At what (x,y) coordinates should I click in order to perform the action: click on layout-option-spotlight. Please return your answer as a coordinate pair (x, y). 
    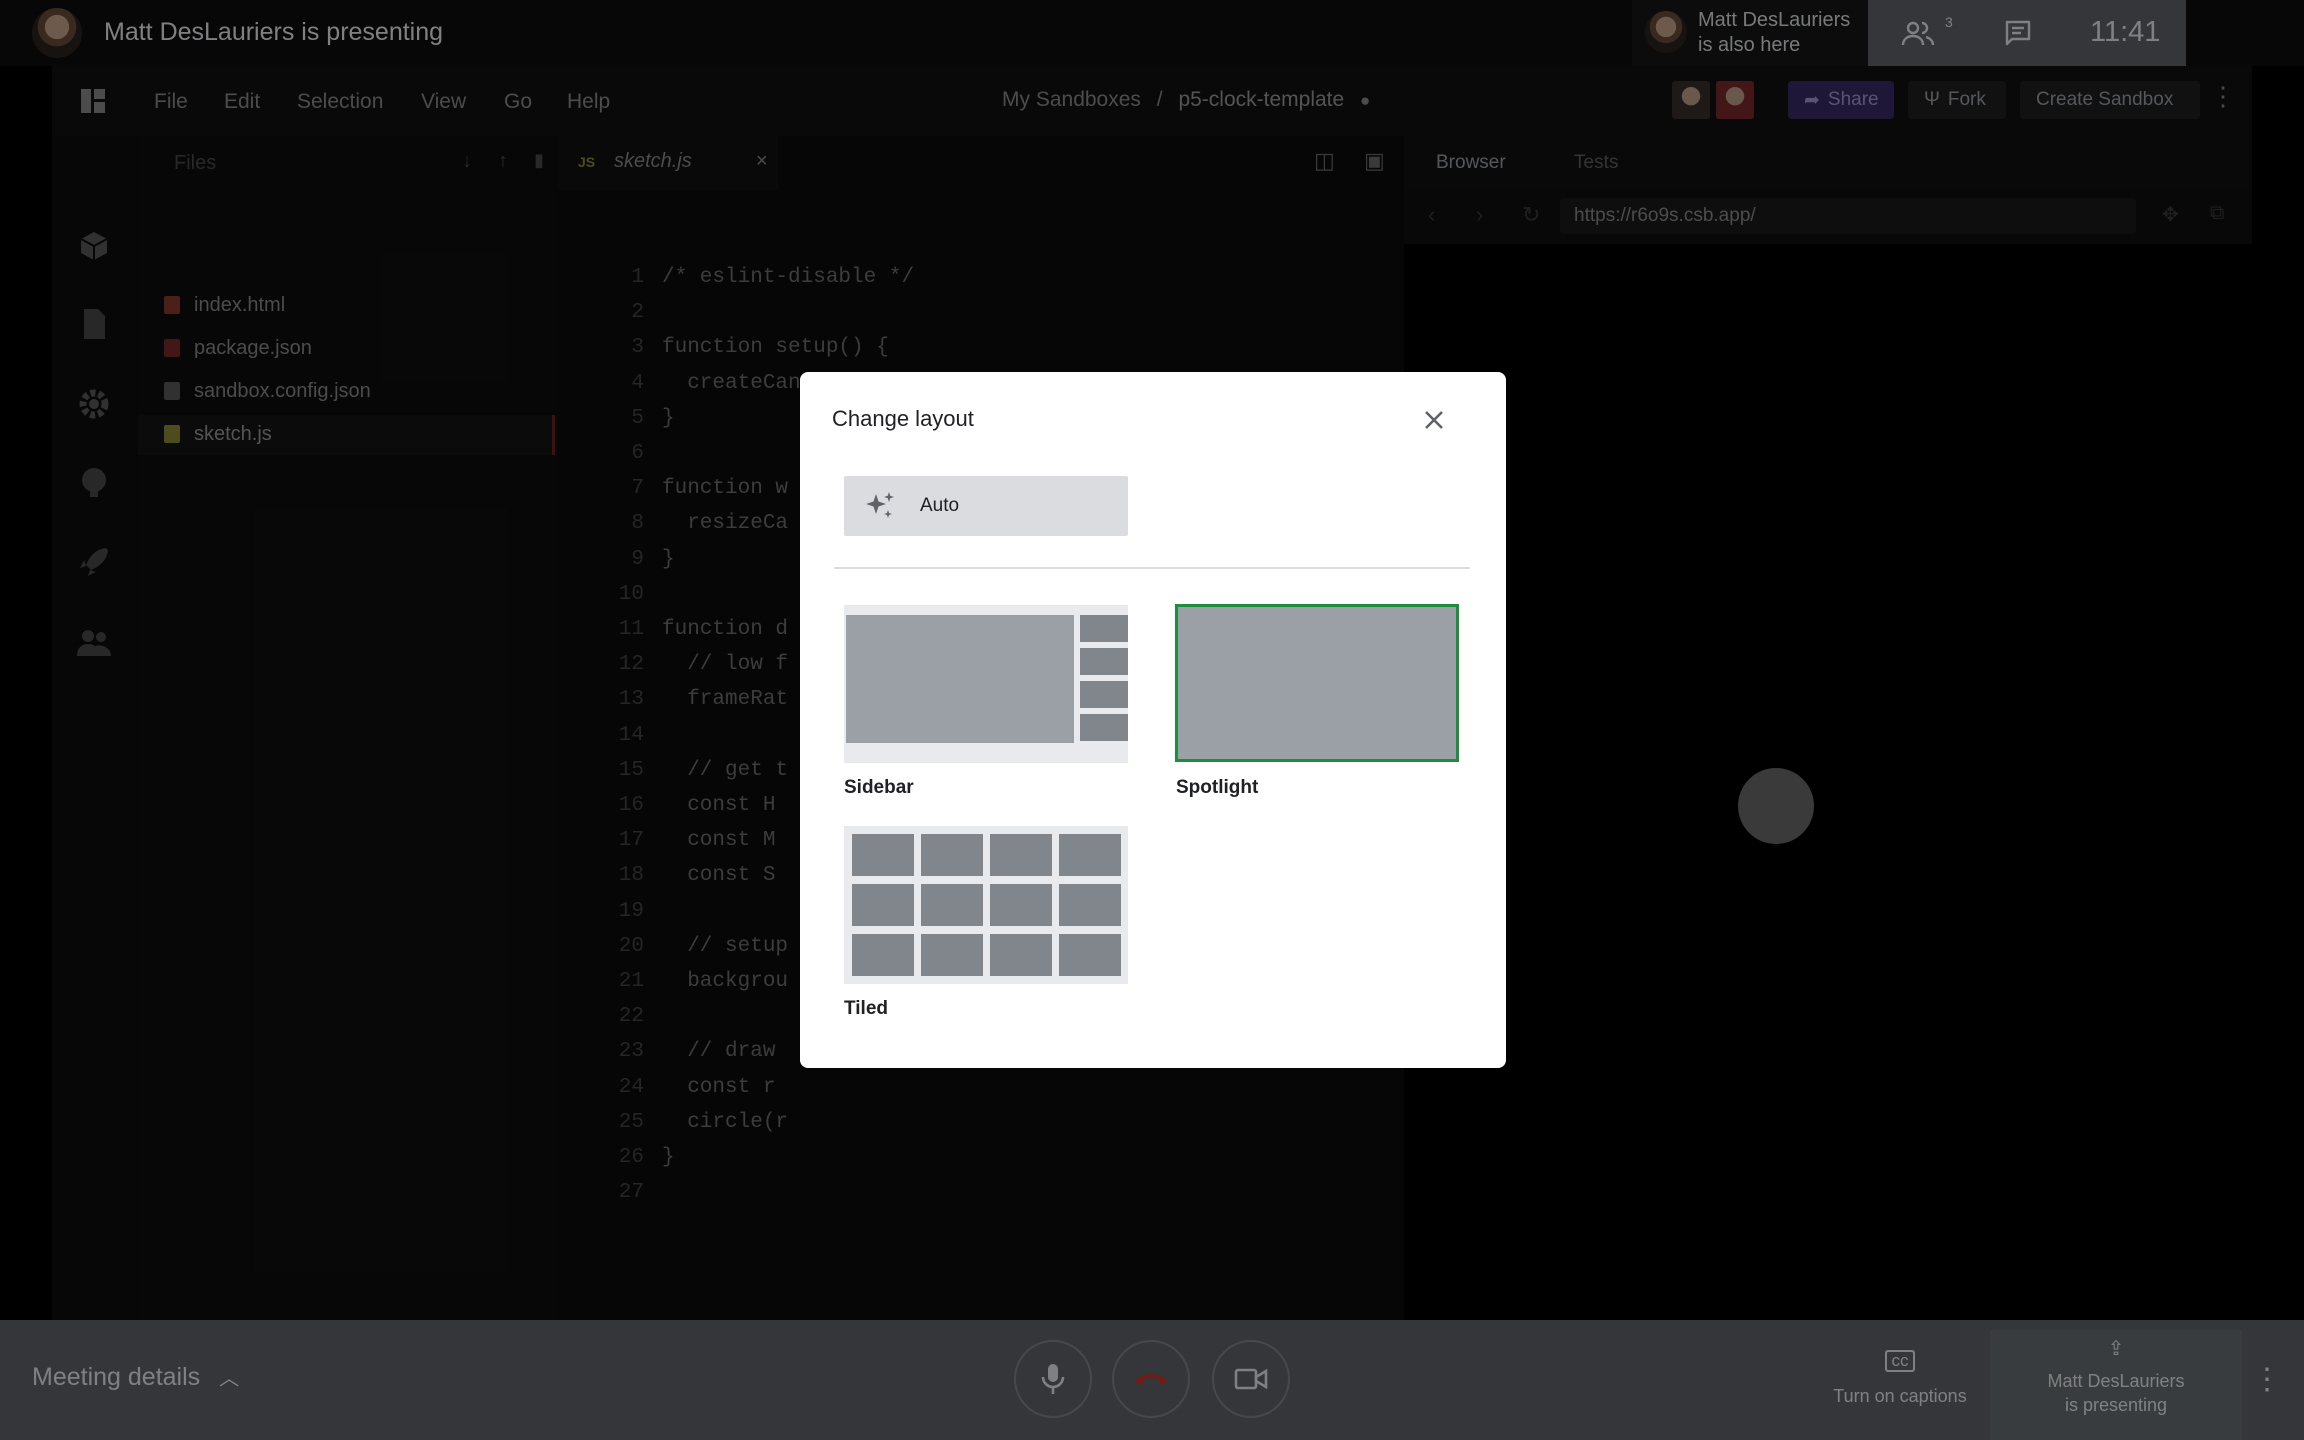
    Looking at the image, I should click on (1317, 683).